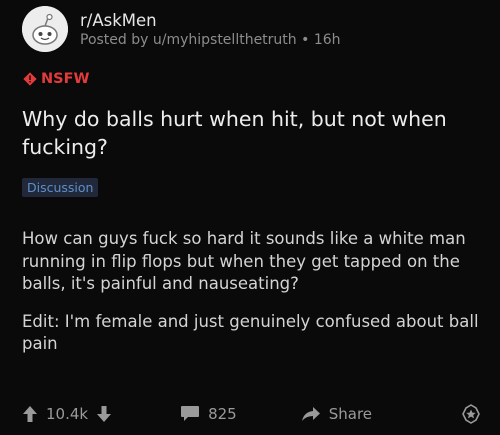 This screenshot has height=435, width=500. I want to click on subreddit-avatar-icon, so click(45, 29).